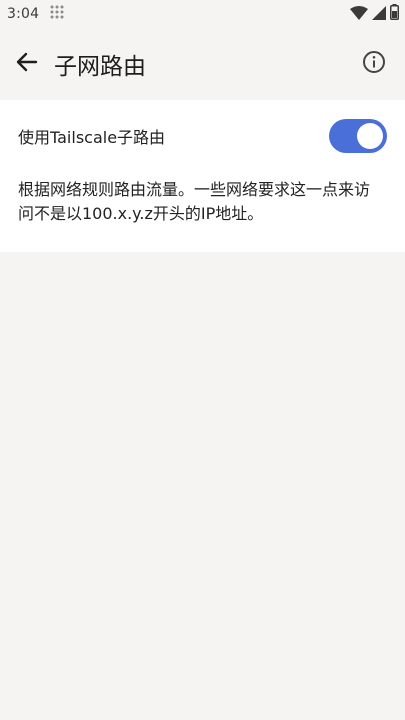 This screenshot has height=720, width=405. Describe the element at coordinates (202, 136) in the screenshot. I see `subnet-toggle-row: 使用Tailscale子路由` at that location.